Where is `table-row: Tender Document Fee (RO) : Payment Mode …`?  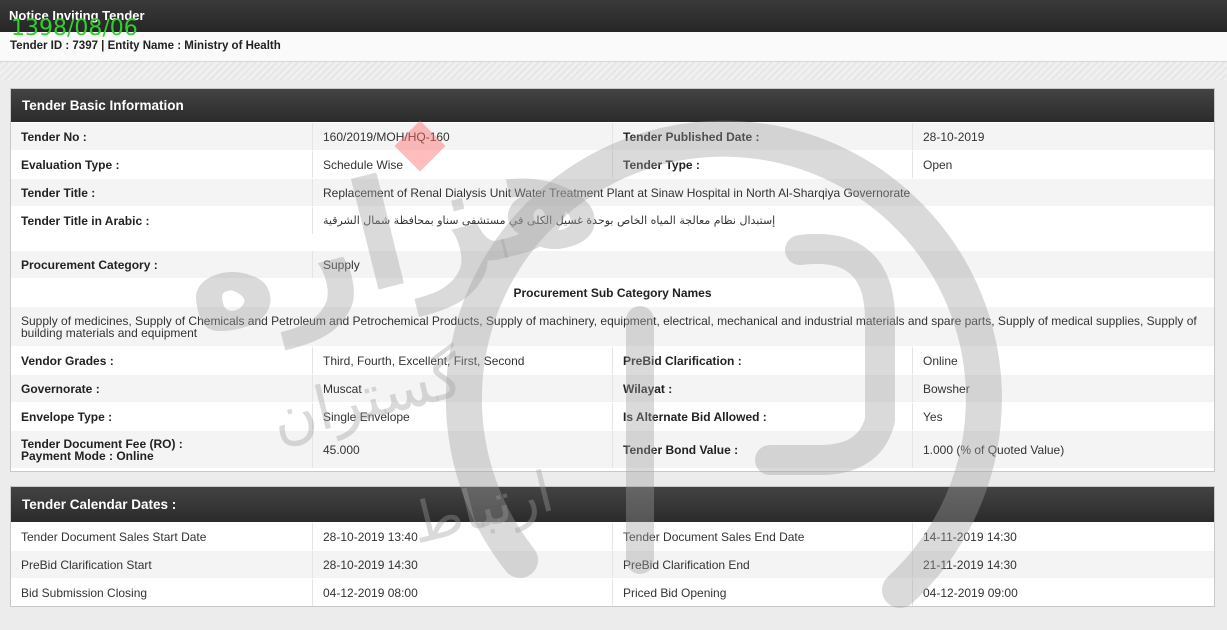
table-row: Tender Document Fee (RO) : Payment Mode … is located at coordinates (612, 449).